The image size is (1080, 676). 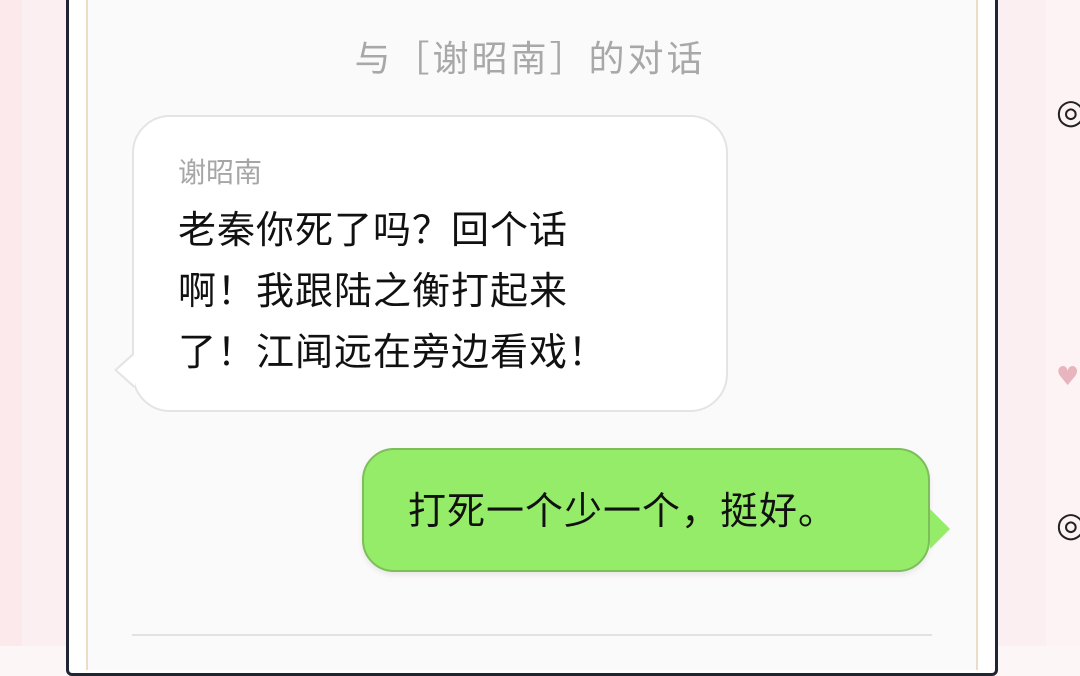 I want to click on divider, so click(x=532, y=635).